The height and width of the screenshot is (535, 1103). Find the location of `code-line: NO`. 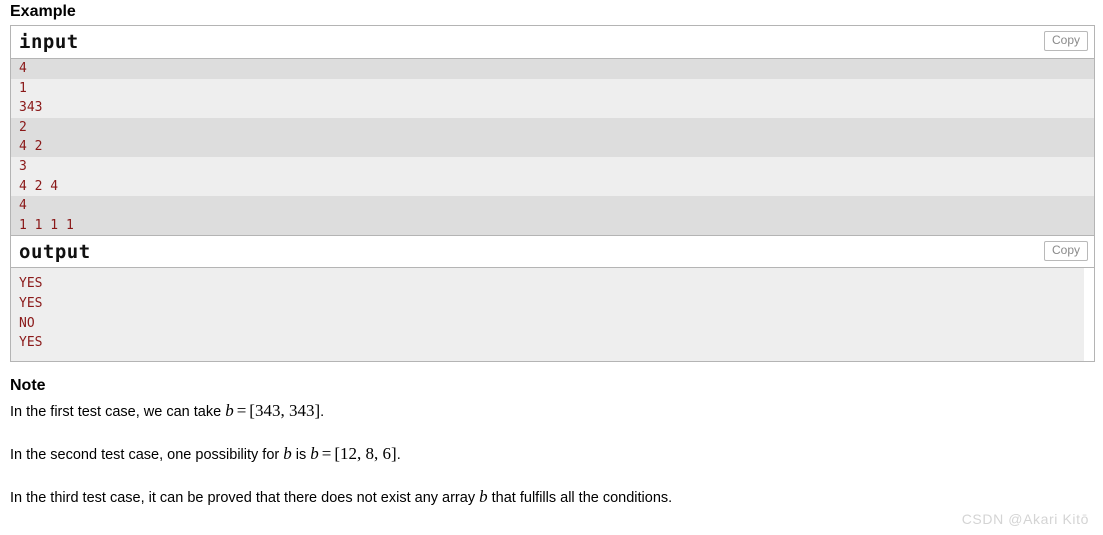

code-line: NO is located at coordinates (27, 323).